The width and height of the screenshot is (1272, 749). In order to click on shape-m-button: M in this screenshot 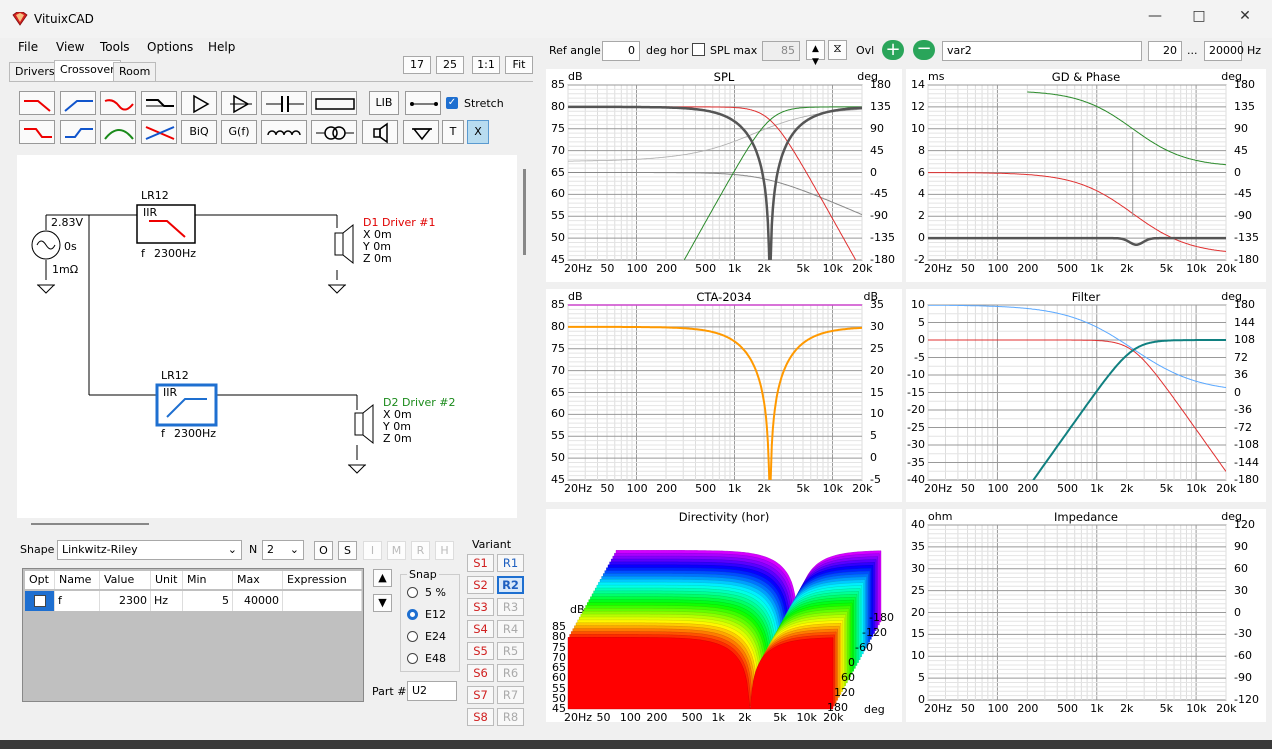, I will do `click(396, 550)`.